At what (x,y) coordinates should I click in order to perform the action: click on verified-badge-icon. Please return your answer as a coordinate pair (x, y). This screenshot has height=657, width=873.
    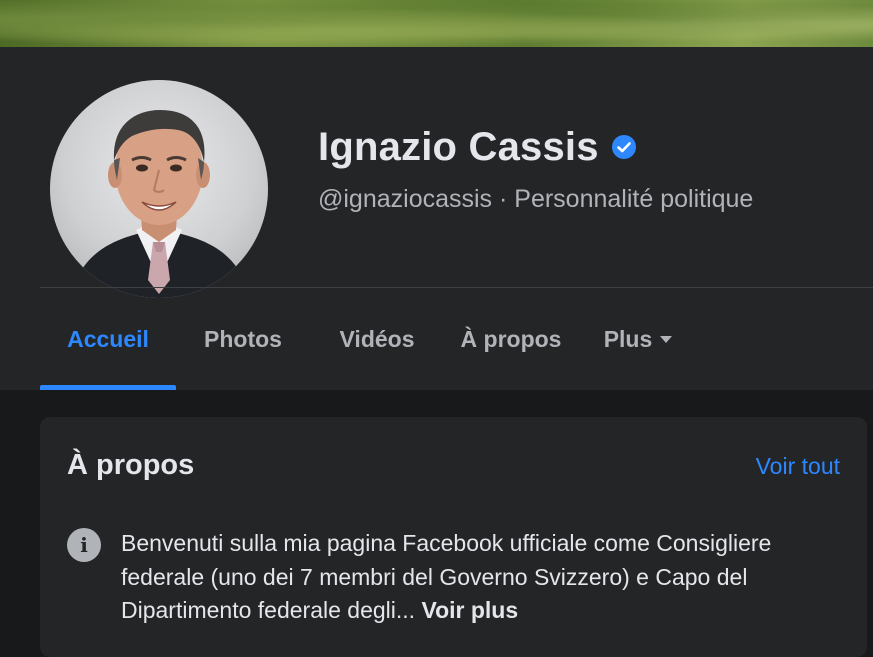
    Looking at the image, I should click on (623, 147).